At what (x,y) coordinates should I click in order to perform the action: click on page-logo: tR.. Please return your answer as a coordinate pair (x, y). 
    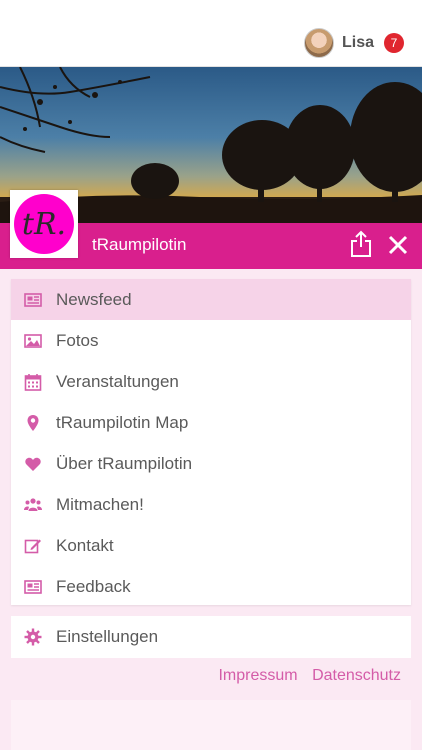
    Looking at the image, I should click on (44, 224).